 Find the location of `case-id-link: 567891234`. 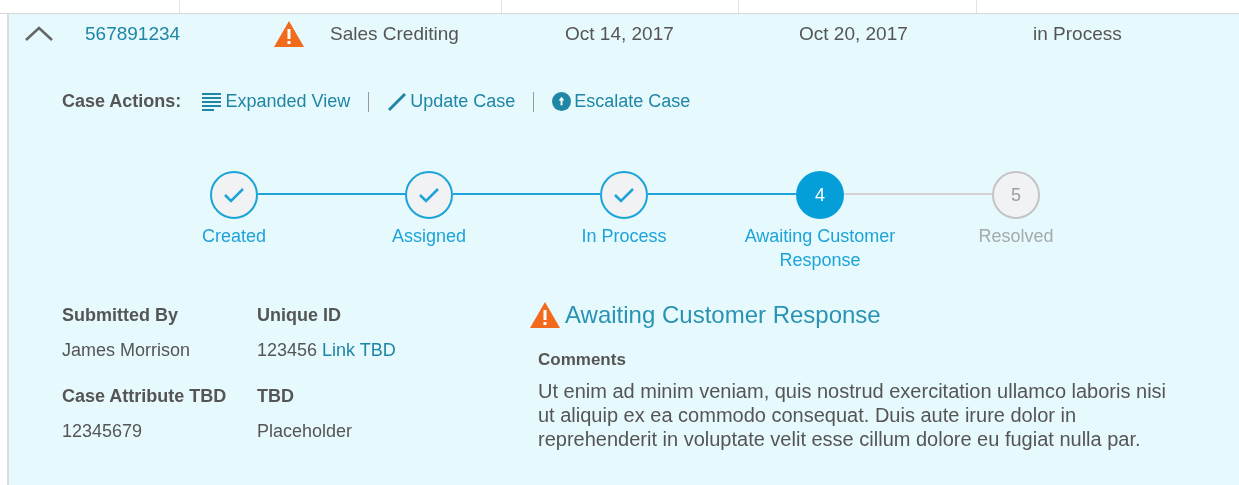

case-id-link: 567891234 is located at coordinates (179, 34).